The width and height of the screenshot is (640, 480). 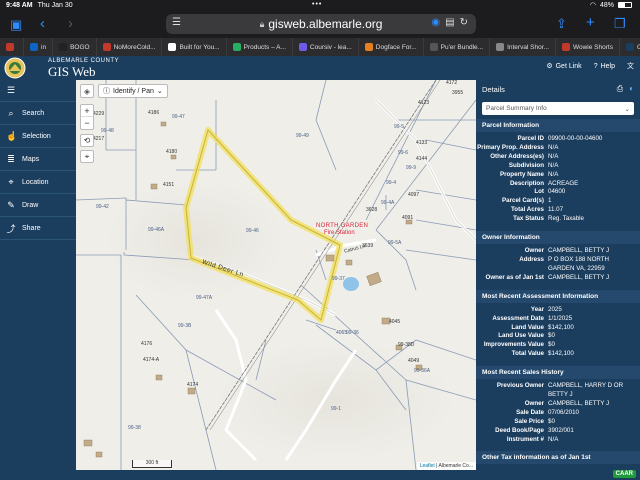 I want to click on browser-tab: BOGO, so click(x=75, y=47).